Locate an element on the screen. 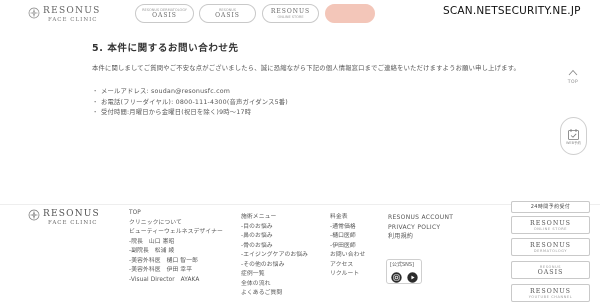  footer-link-visual-director: -Visual Director AYAKA is located at coordinates (176, 281).